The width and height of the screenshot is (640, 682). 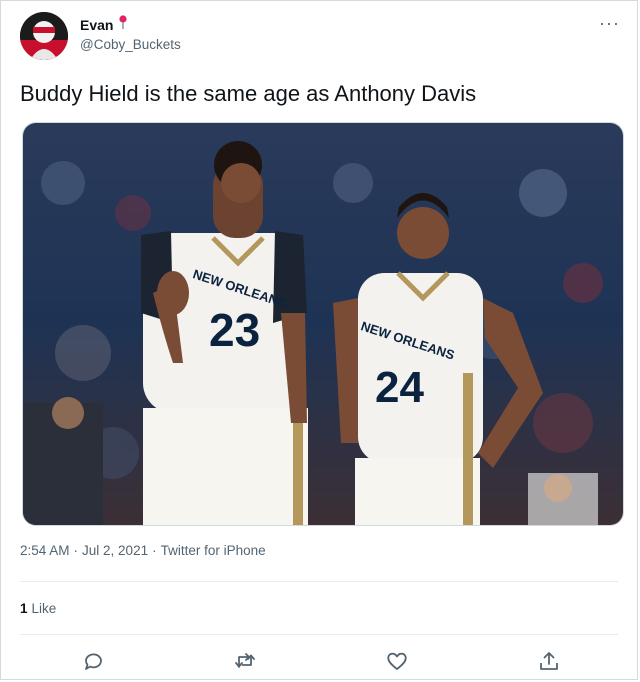 What do you see at coordinates (213, 550) in the screenshot?
I see `tweet-source: Twitter for iPhone` at bounding box center [213, 550].